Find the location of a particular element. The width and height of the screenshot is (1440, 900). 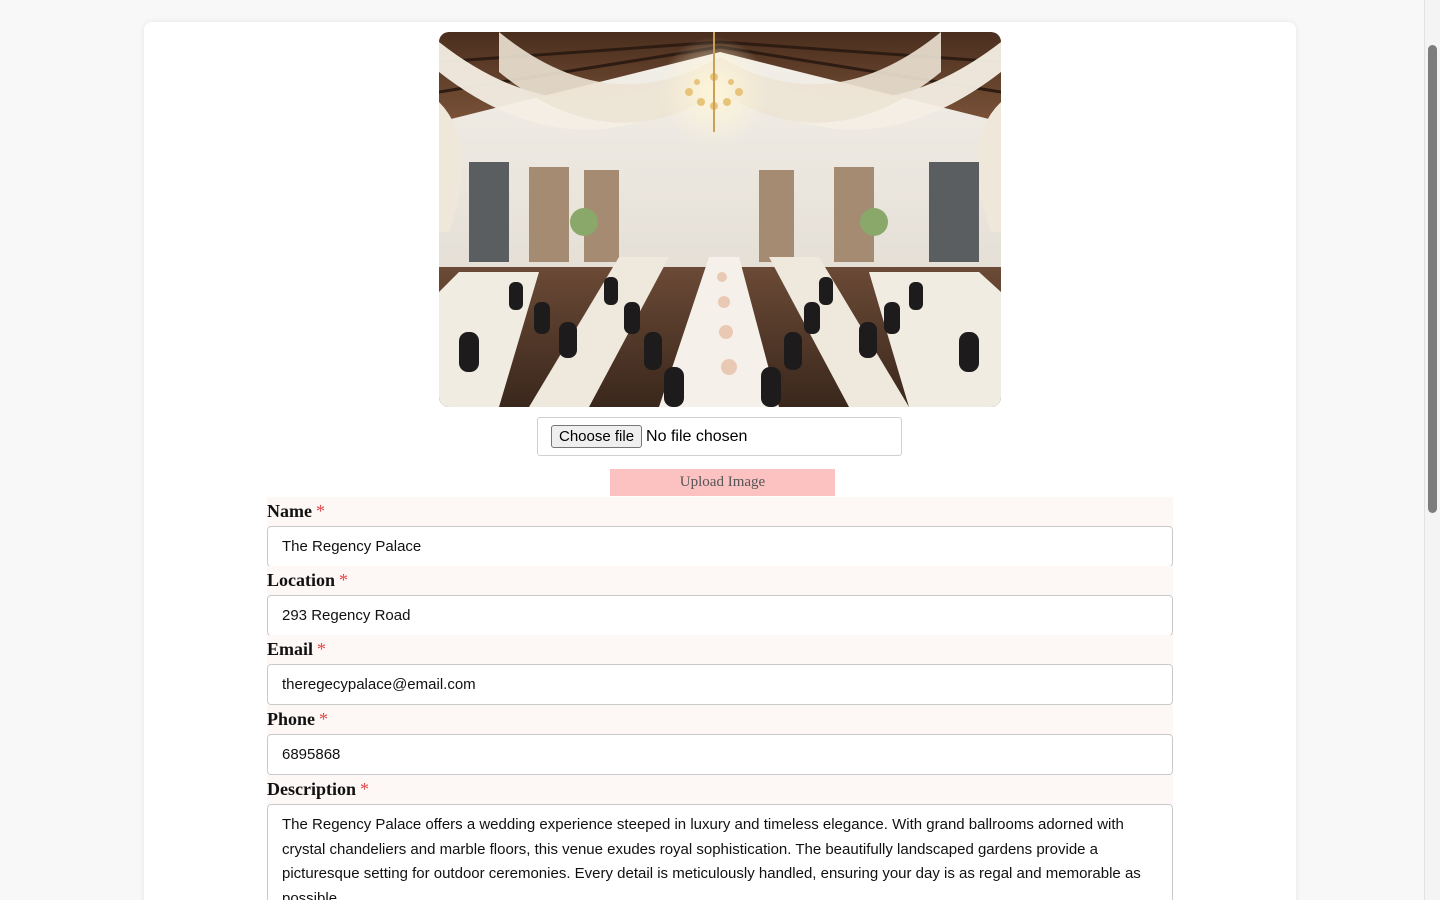

upload-image-button: Upload Image is located at coordinates (722, 482).